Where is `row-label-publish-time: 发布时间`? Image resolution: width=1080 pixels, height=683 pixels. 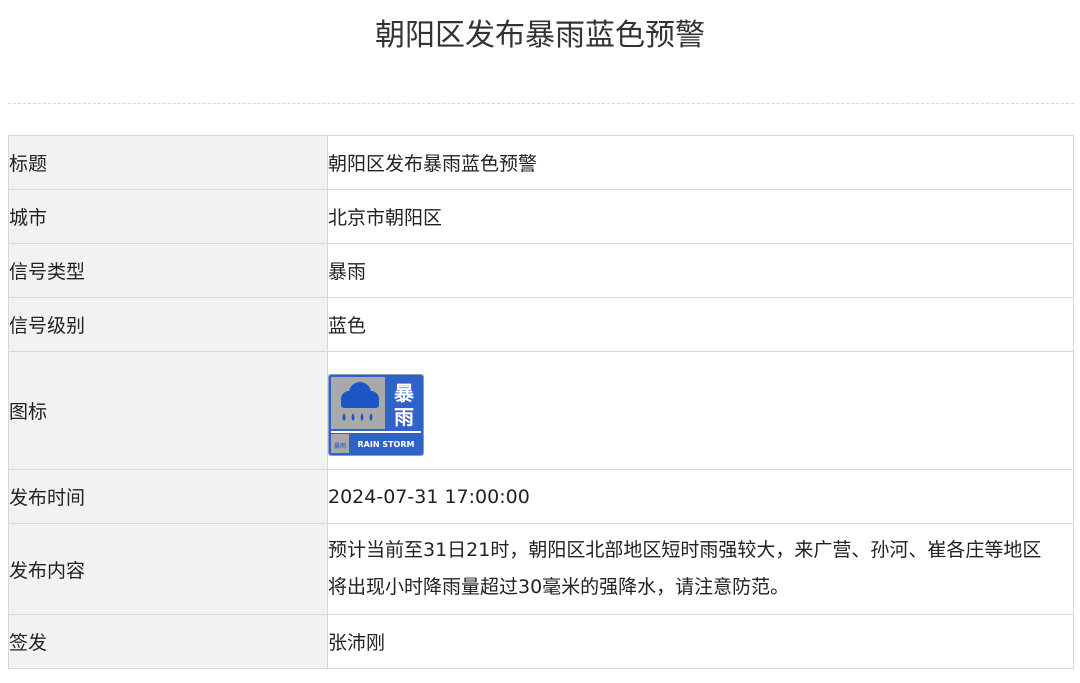
row-label-publish-time: 发布时间 is located at coordinates (168, 496).